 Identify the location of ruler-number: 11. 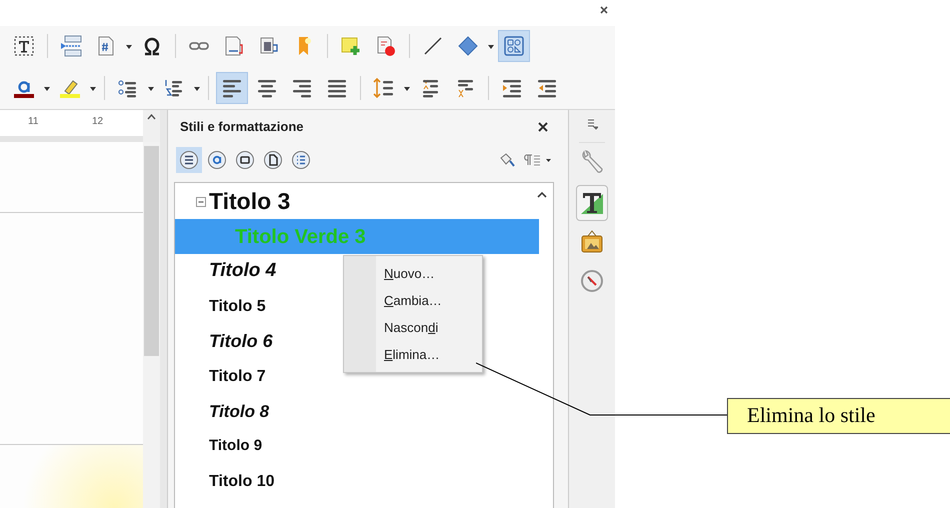
(33, 122).